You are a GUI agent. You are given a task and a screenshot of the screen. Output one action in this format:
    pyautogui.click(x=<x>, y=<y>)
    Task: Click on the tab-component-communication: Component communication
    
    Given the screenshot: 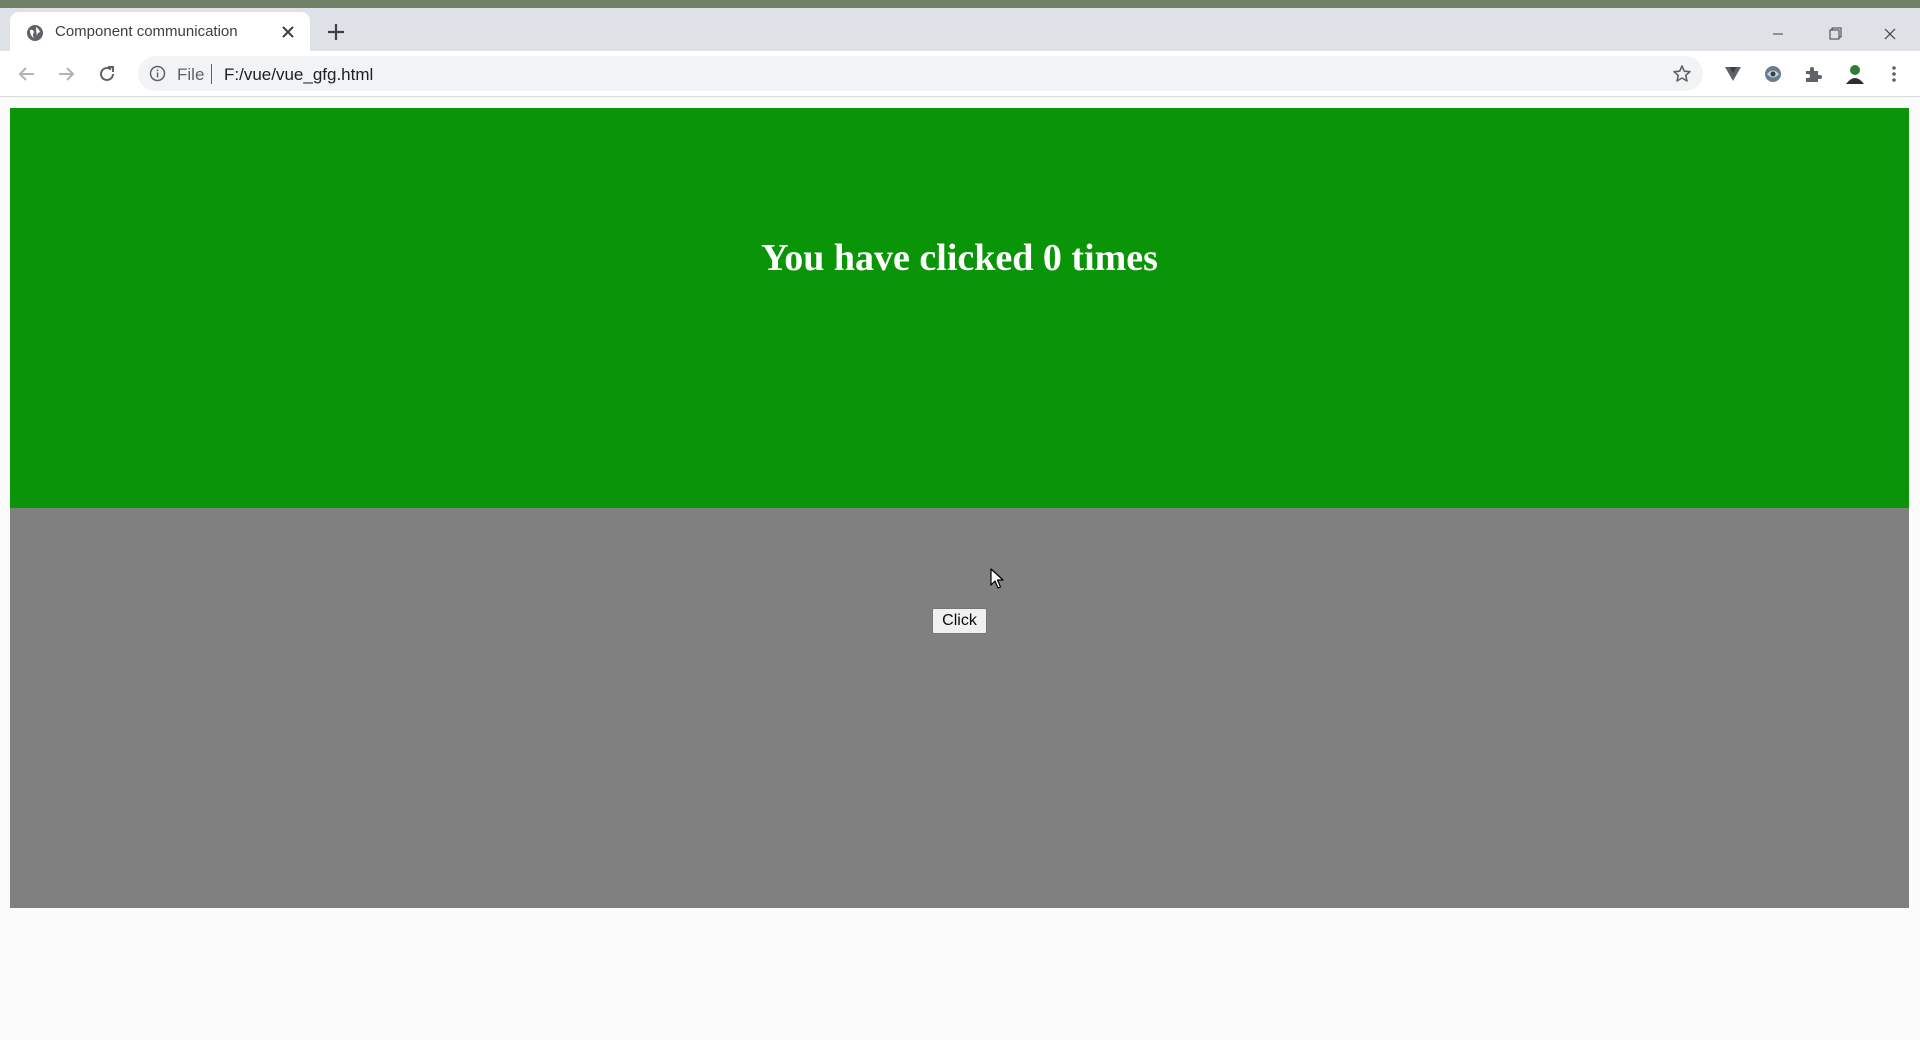 What is the action you would take?
    pyautogui.click(x=160, y=31)
    